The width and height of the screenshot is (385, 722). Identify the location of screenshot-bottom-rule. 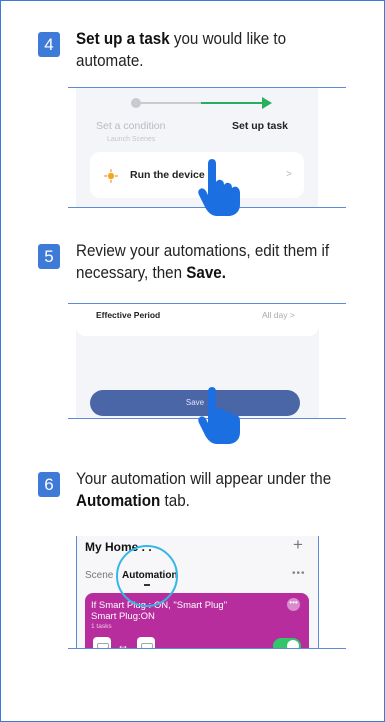
(207, 648).